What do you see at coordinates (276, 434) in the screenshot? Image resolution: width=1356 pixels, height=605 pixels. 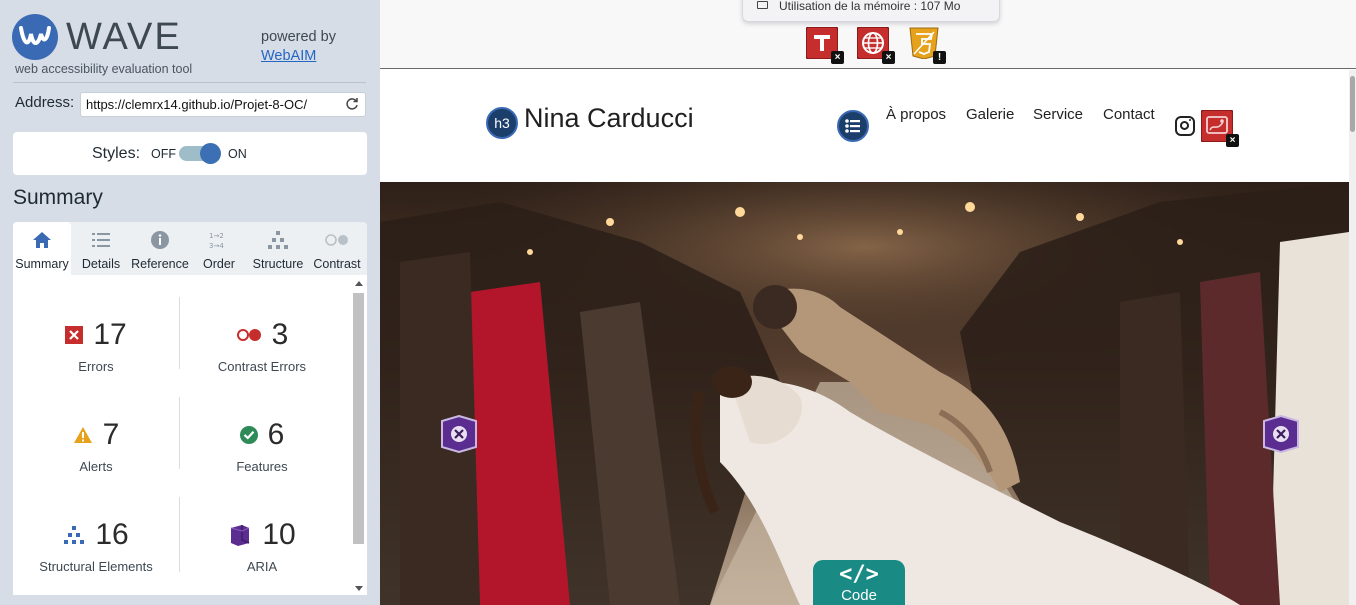 I see `features-count: 6` at bounding box center [276, 434].